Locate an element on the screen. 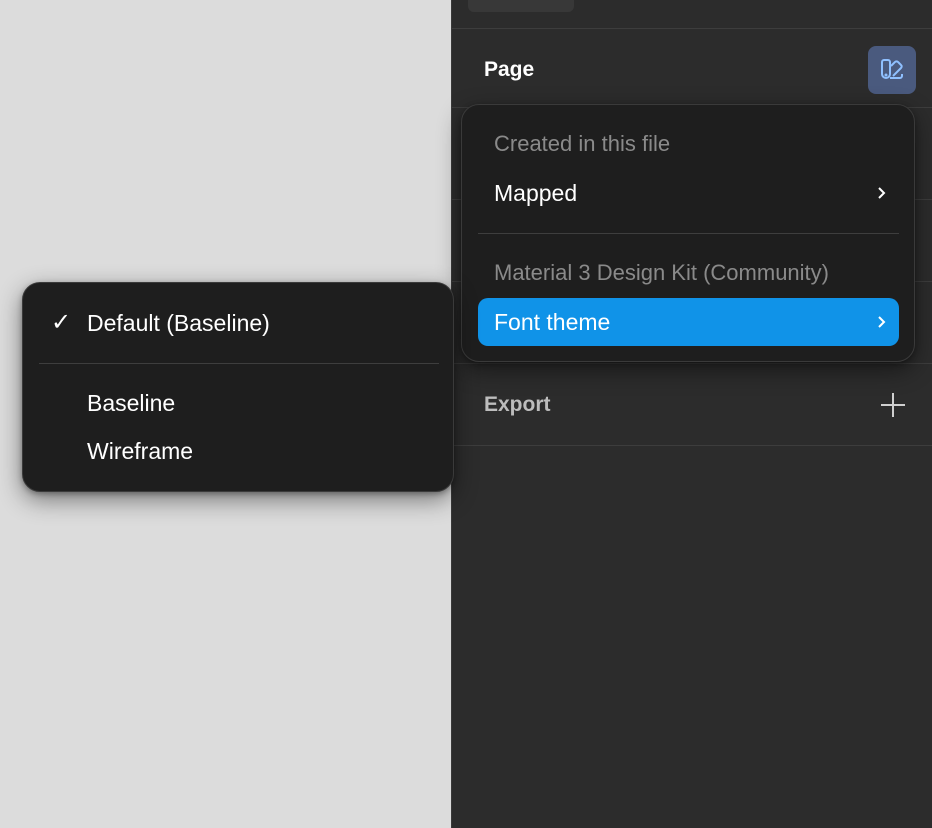 The width and height of the screenshot is (932, 828). export-section-title: Export is located at coordinates (517, 404).